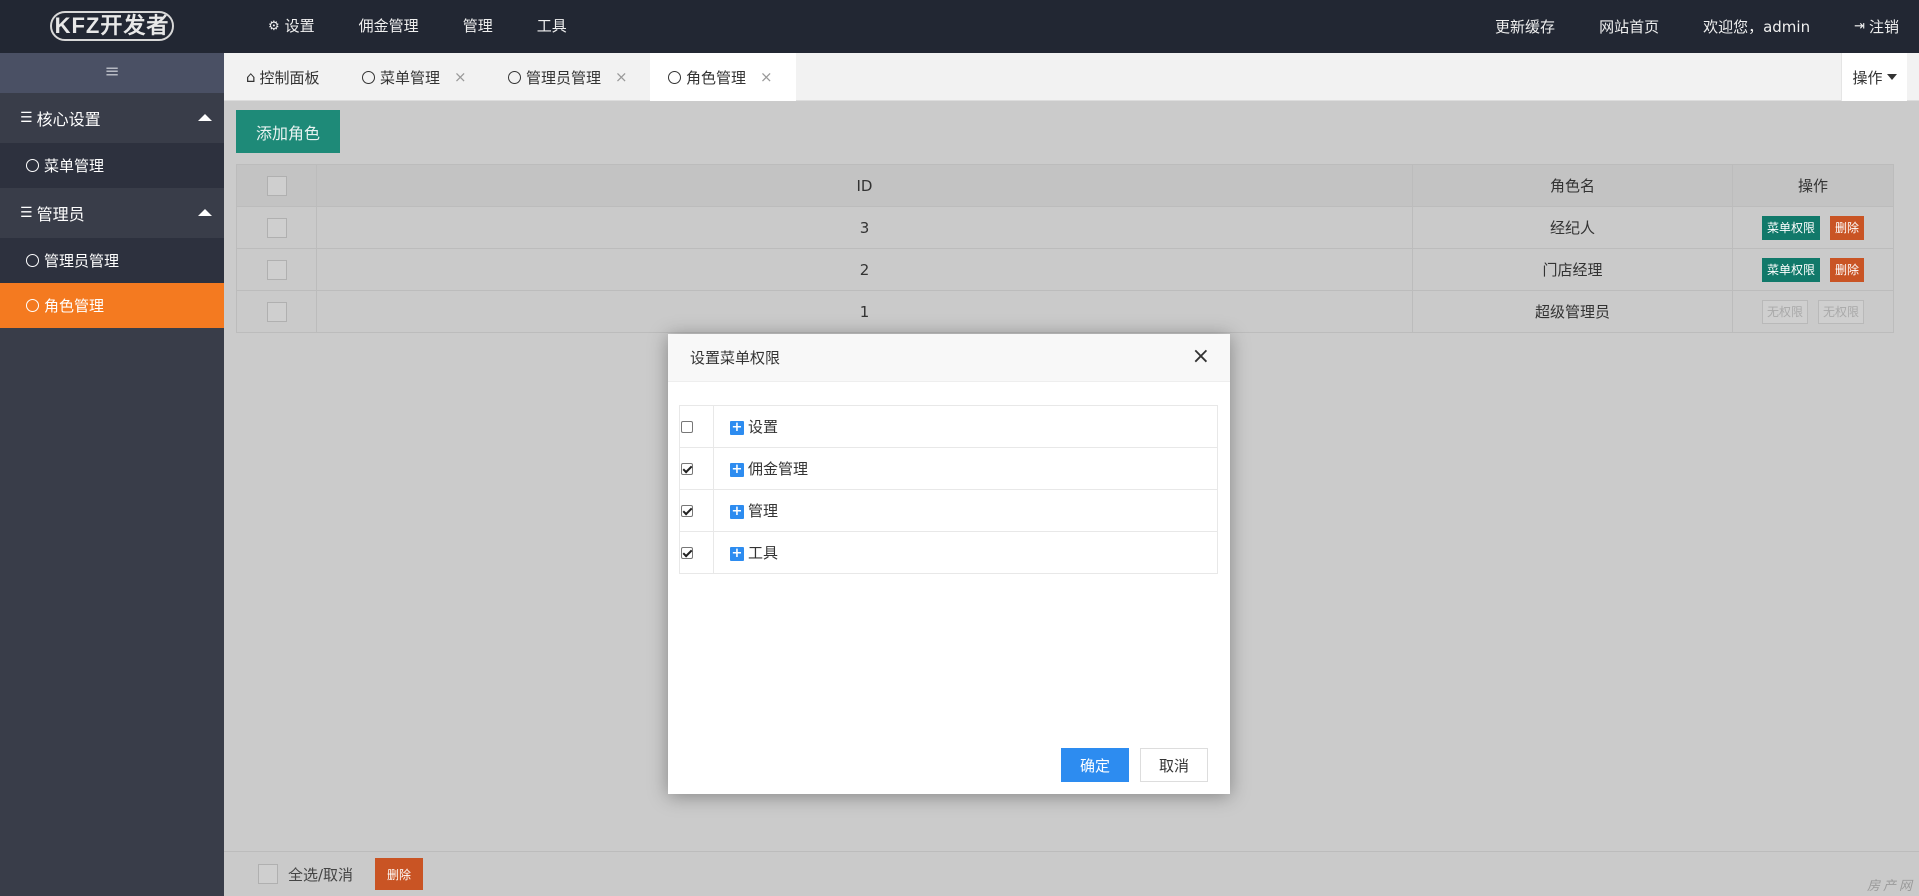 The width and height of the screenshot is (1919, 896). What do you see at coordinates (291, 26) in the screenshot?
I see `topnav-settings: ⚙ 设置` at bounding box center [291, 26].